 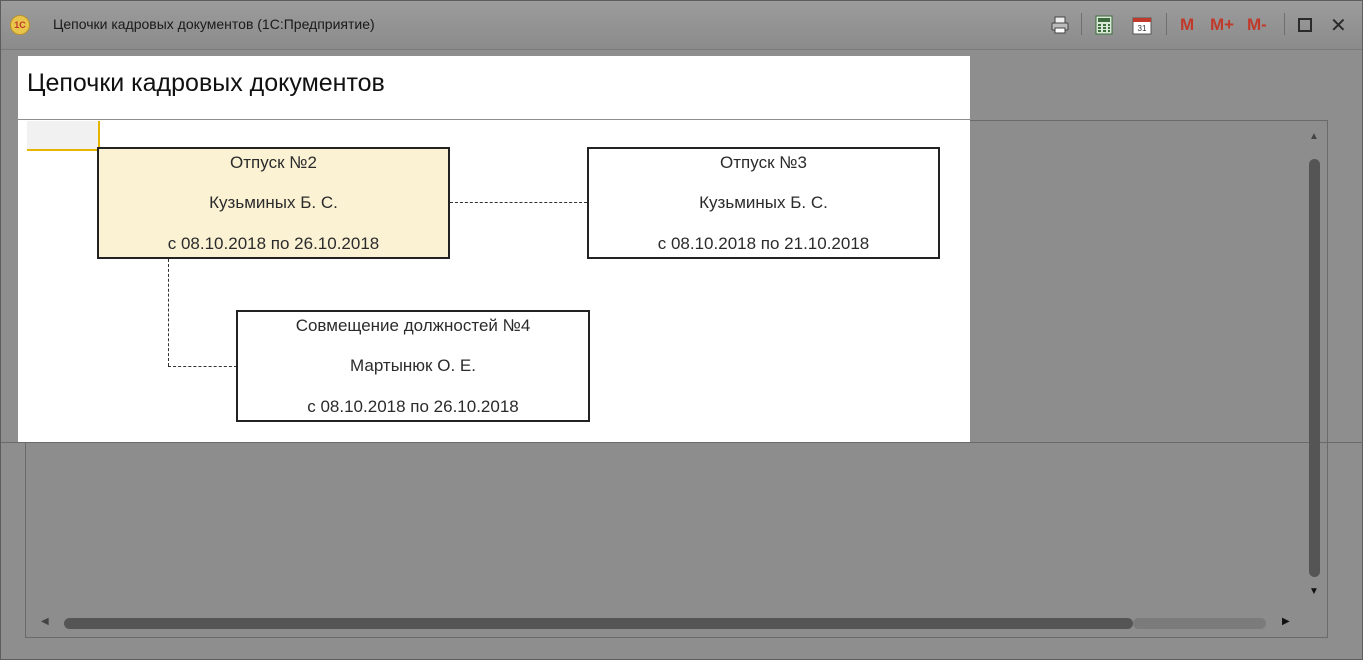 I want to click on close-icon: ✕, so click(x=1338, y=25).